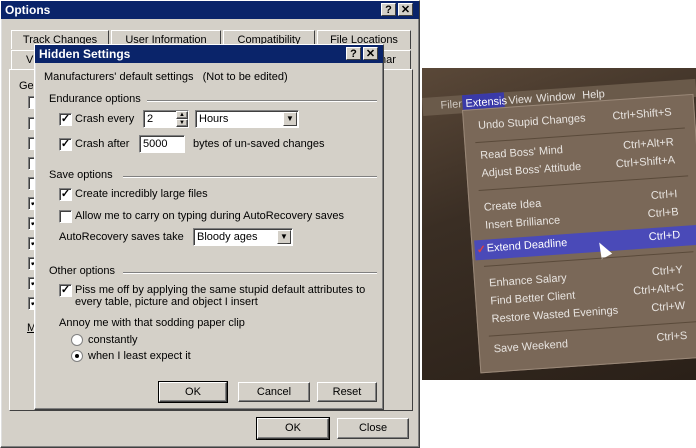 The width and height of the screenshot is (696, 448). Describe the element at coordinates (193, 392) in the screenshot. I see `hidden-ok-button: OK` at that location.